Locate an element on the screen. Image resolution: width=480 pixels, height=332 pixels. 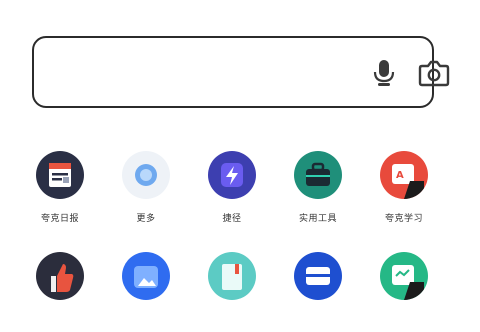
doc-edit-icon is located at coordinates (404, 276).